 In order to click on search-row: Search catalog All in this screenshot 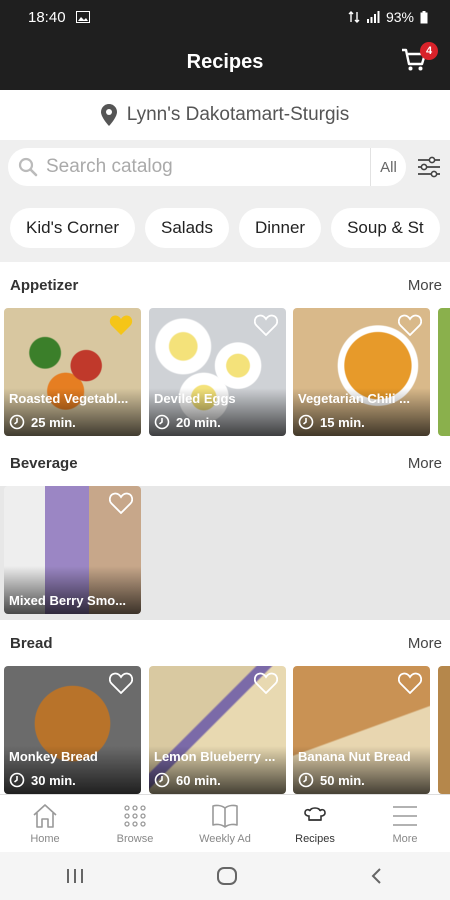, I will do `click(225, 167)`.